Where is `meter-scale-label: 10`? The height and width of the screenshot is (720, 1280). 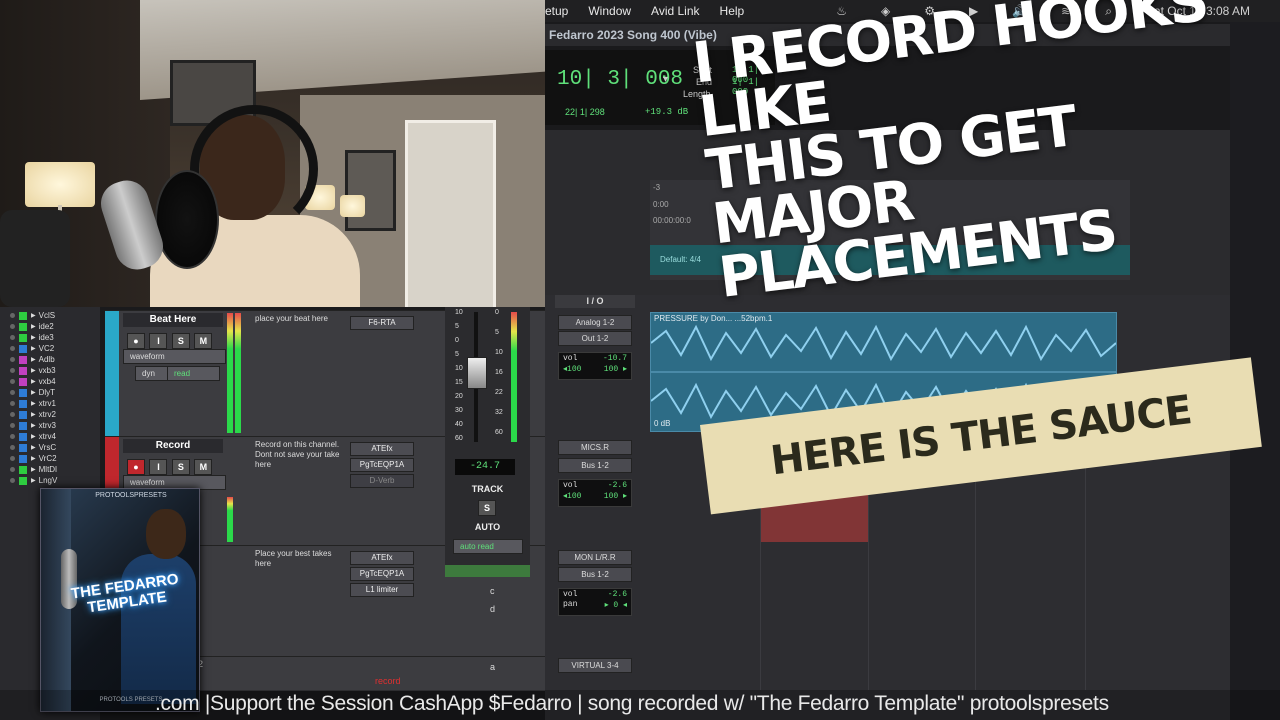
meter-scale-label: 10 is located at coordinates (499, 352).